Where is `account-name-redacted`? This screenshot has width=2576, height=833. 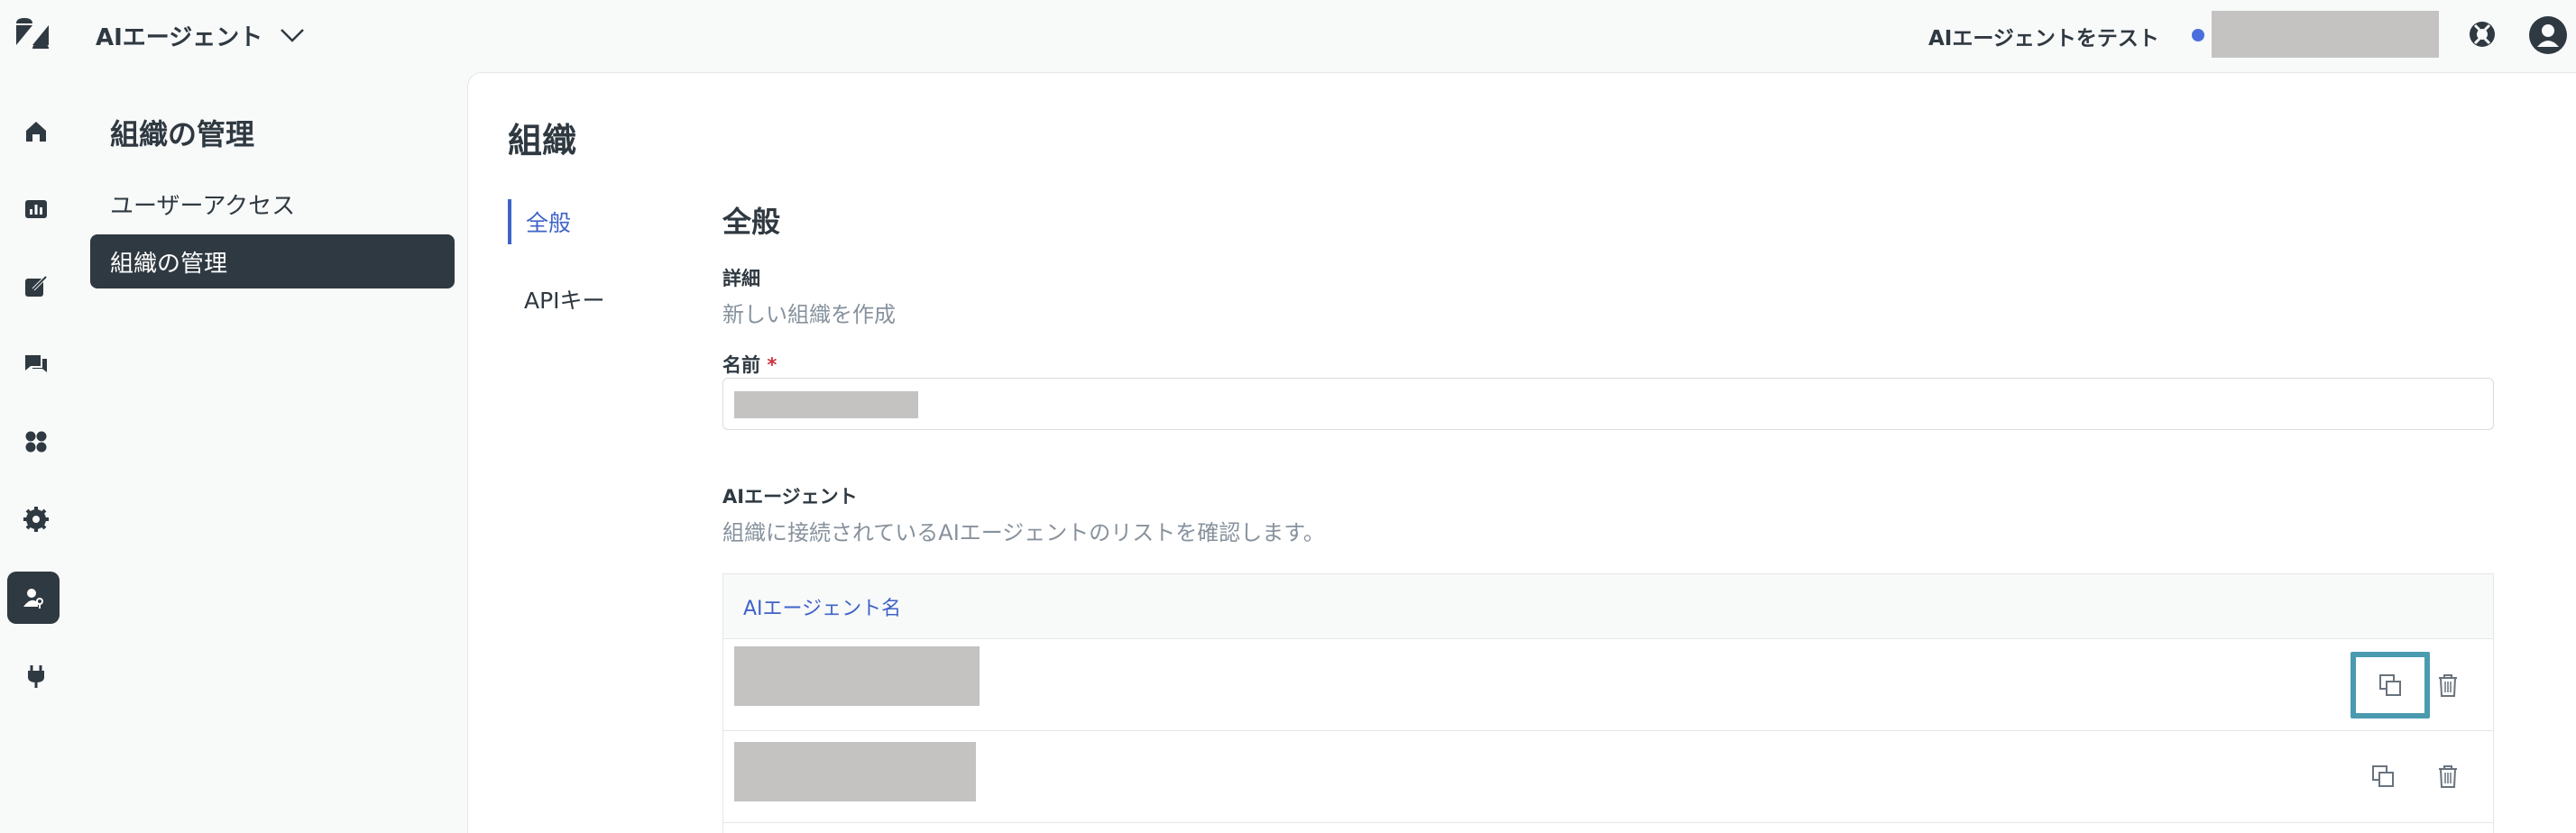
account-name-redacted is located at coordinates (2325, 34).